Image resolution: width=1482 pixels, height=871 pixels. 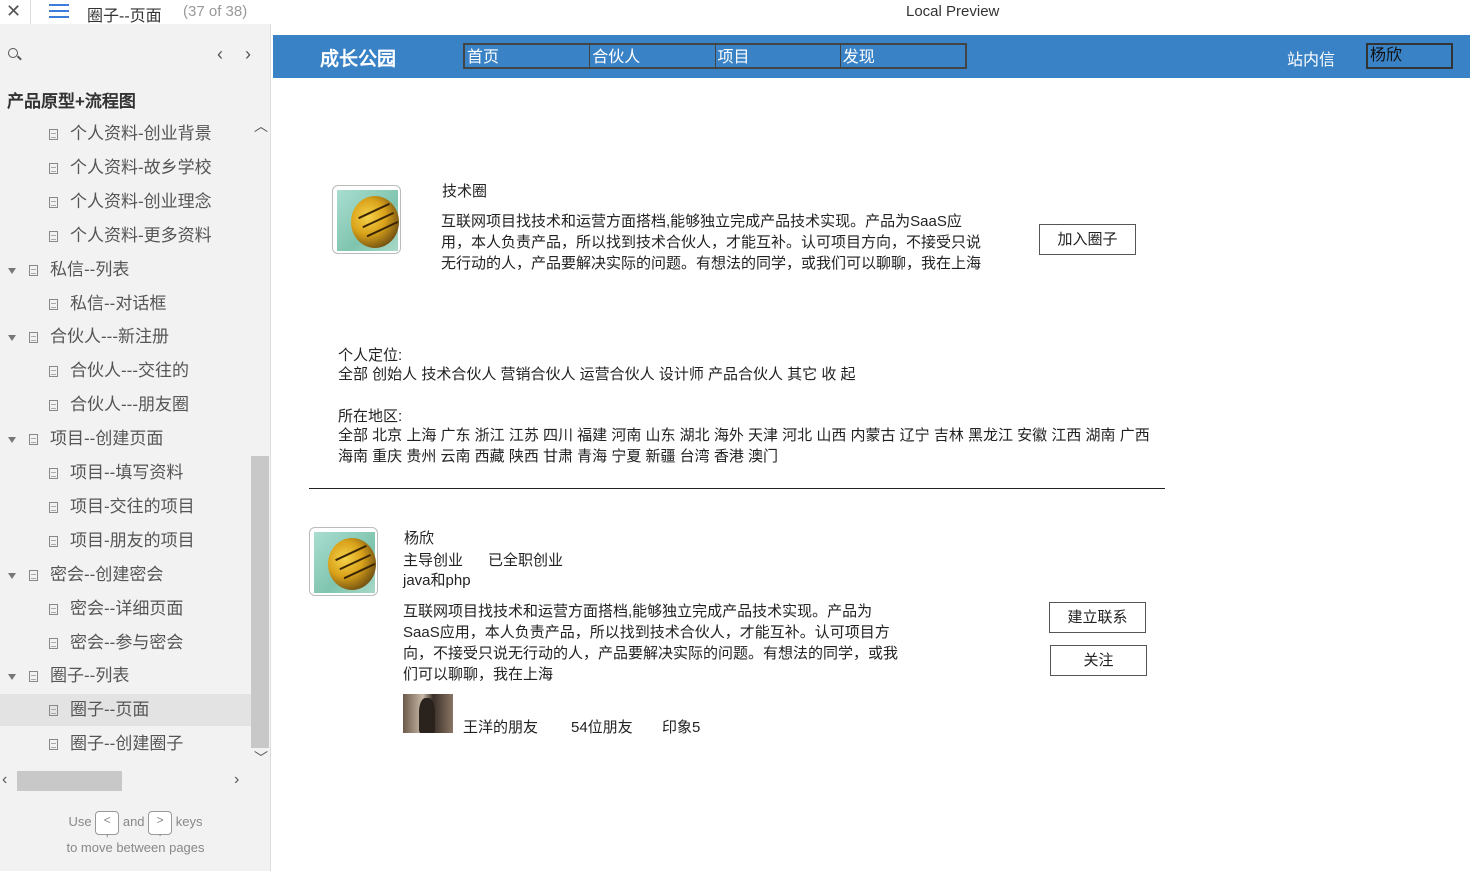 I want to click on sidebar-item: 私信--对话框, so click(x=125, y=304).